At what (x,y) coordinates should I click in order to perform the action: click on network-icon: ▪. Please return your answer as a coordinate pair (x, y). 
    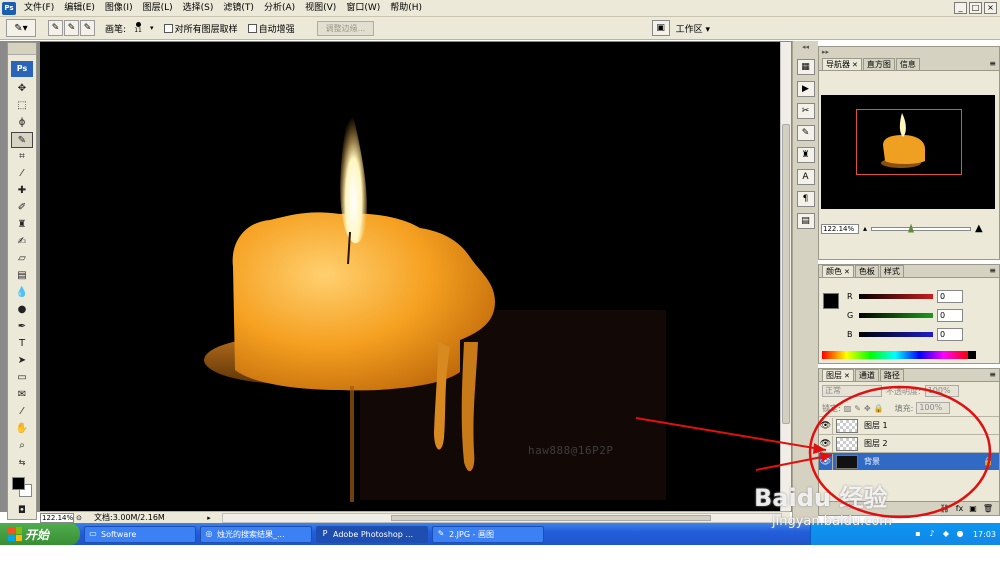
    Looking at the image, I should click on (918, 534).